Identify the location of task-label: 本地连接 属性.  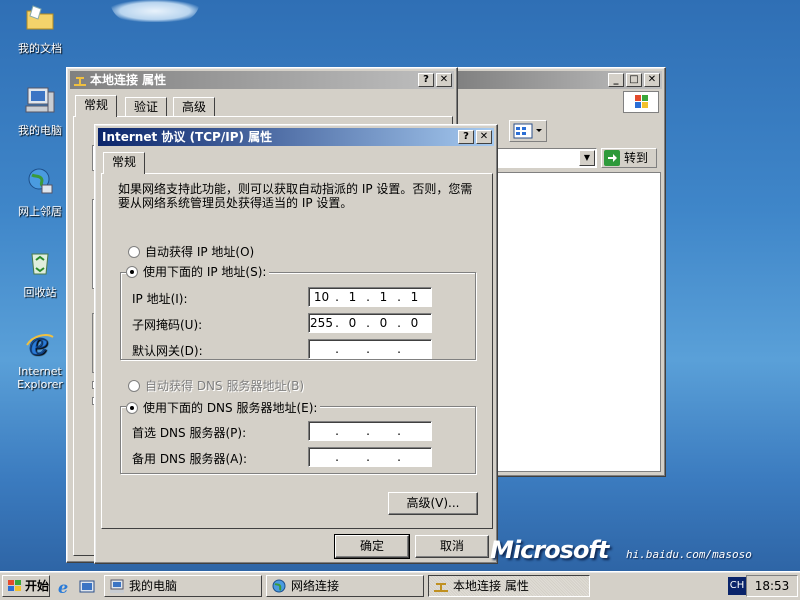
(491, 586).